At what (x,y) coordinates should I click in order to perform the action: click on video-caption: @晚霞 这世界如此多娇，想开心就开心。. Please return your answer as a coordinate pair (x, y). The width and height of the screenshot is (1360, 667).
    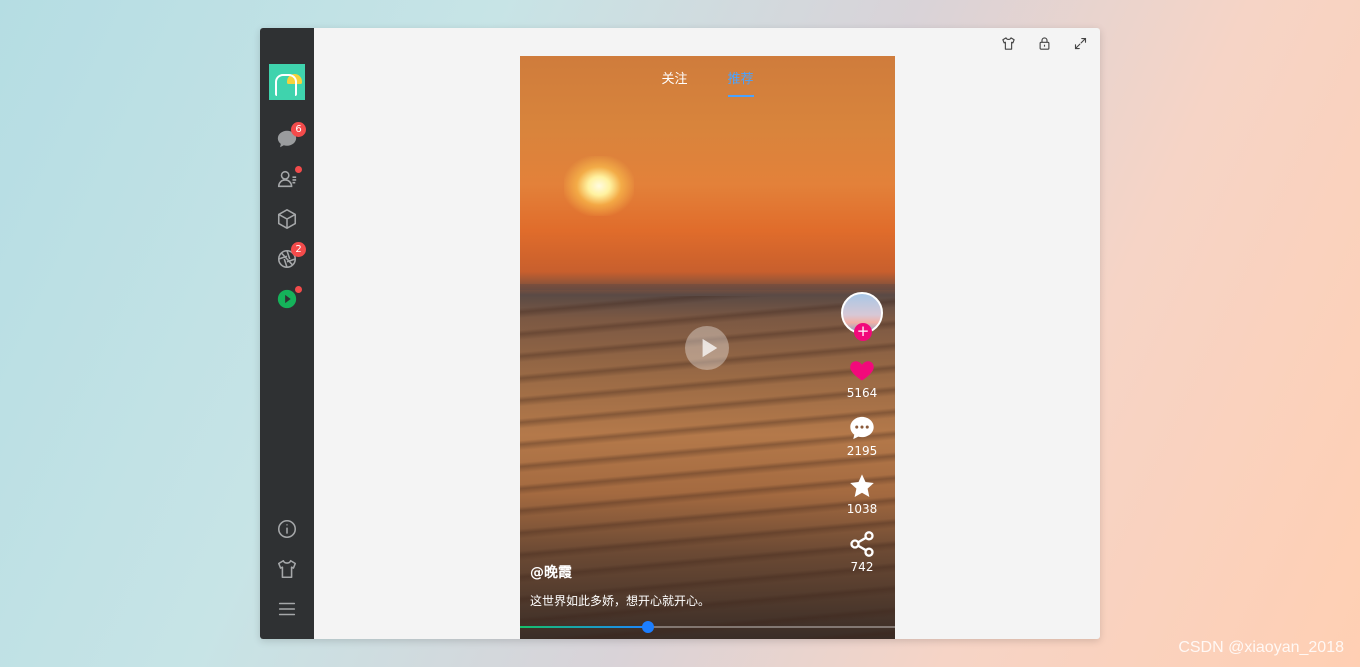
    Looking at the image, I should click on (620, 585).